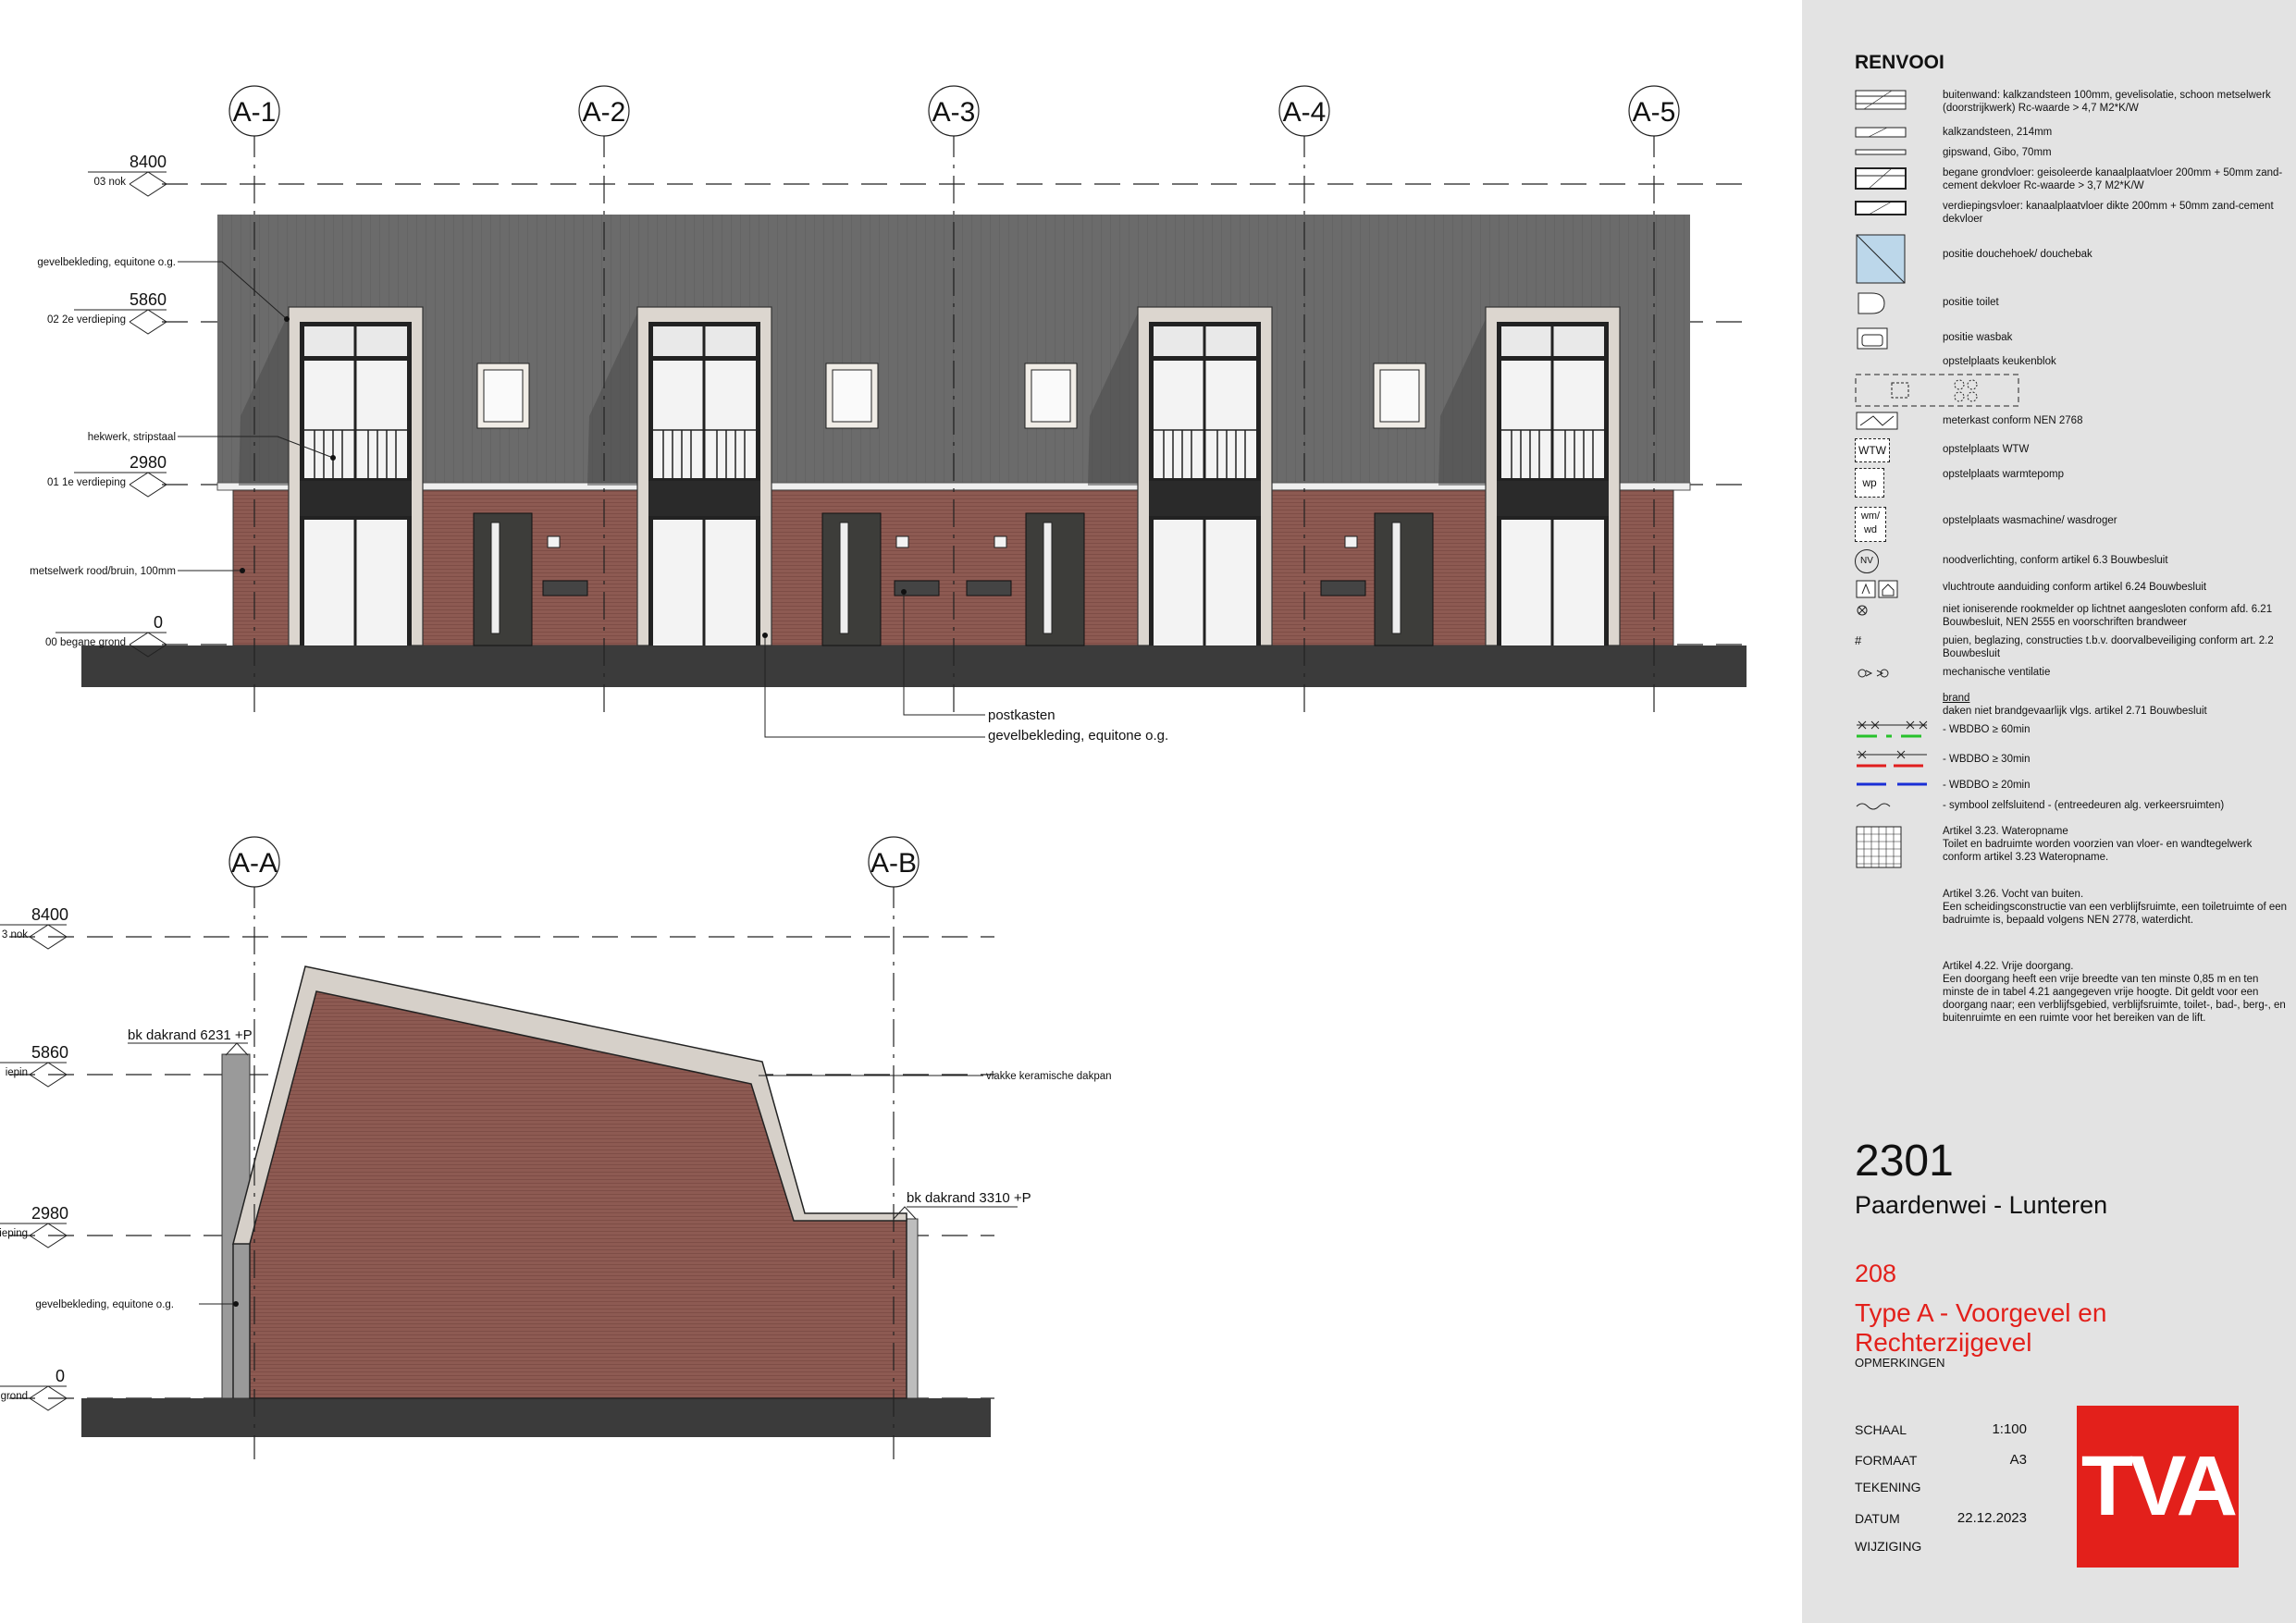 Image resolution: width=2296 pixels, height=1623 pixels. Describe the element at coordinates (2072, 732) in the screenshot. I see `legend-item: - WBDBO ≥ 60min` at that location.